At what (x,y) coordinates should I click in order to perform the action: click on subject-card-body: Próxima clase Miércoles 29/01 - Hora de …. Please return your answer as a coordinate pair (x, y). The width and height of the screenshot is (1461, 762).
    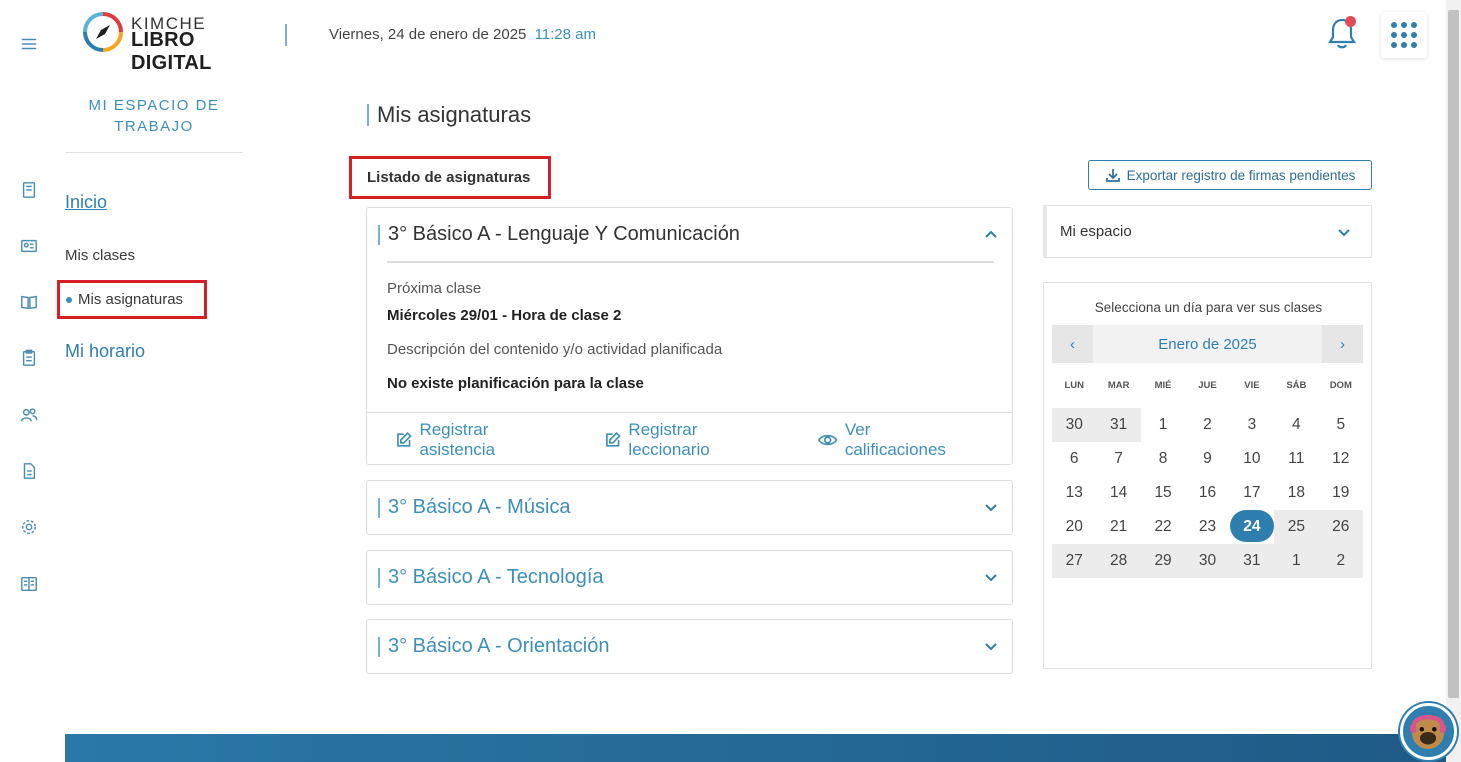
    Looking at the image, I should click on (689, 337).